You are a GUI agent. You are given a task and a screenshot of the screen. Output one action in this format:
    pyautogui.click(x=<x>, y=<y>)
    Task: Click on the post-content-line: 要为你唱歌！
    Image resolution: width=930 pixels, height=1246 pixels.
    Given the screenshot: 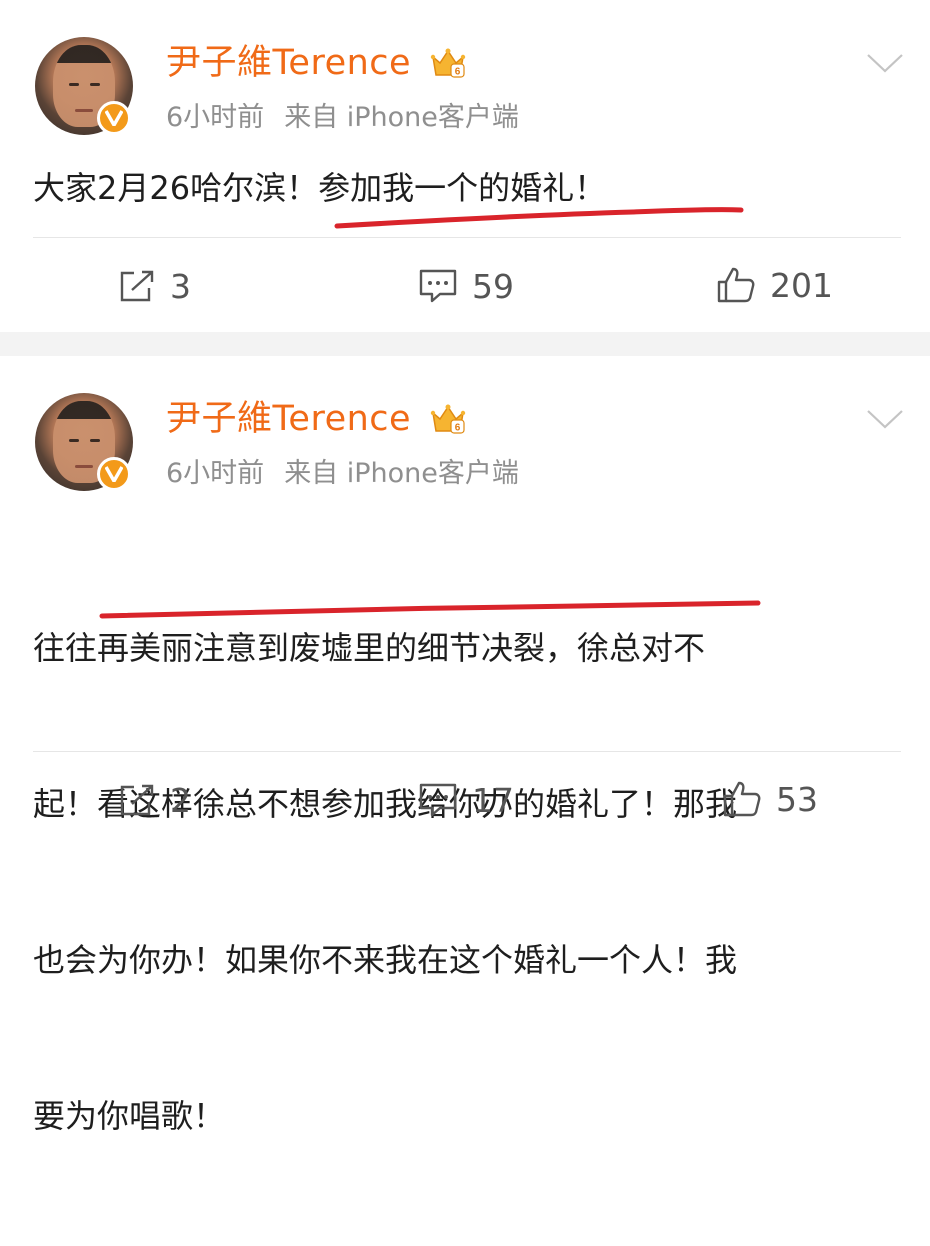 What is the action you would take?
    pyautogui.click(x=129, y=1116)
    